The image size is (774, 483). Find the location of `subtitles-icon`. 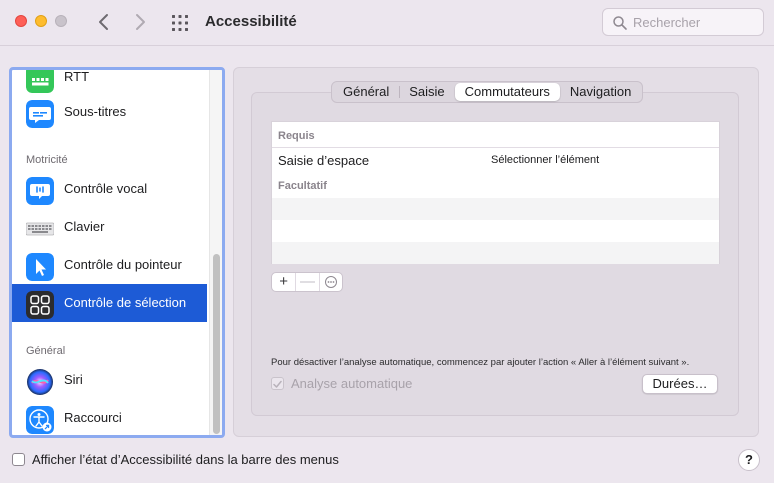

subtitles-icon is located at coordinates (40, 114).